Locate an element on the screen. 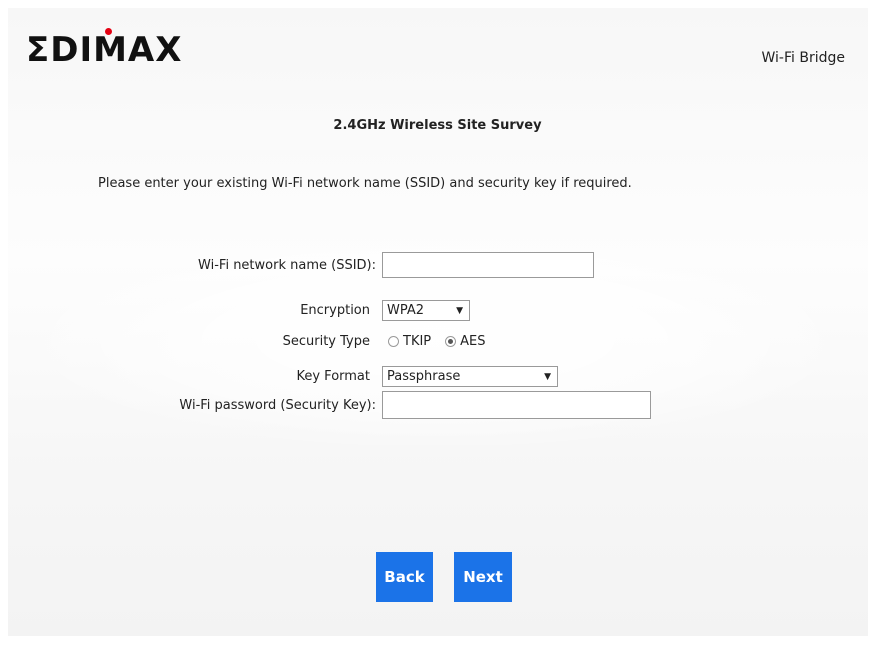 Image resolution: width=875 pixels, height=652 pixels. encryption-label: Encryption is located at coordinates (335, 310).